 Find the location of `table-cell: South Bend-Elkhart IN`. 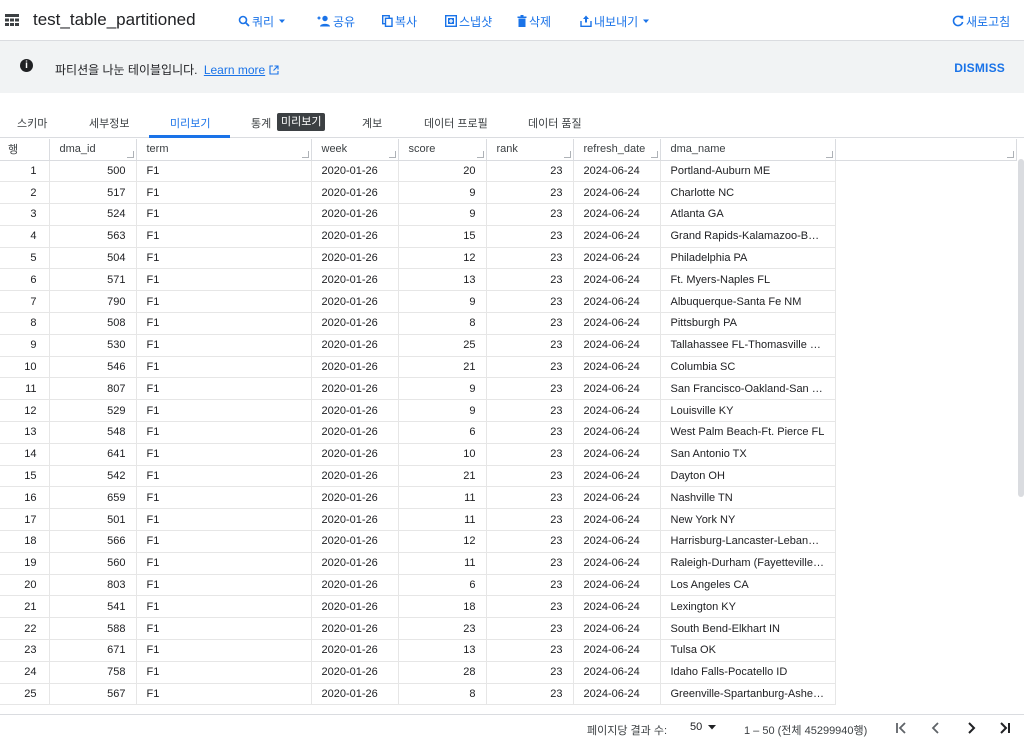

table-cell: South Bend-Elkhart IN is located at coordinates (748, 629).